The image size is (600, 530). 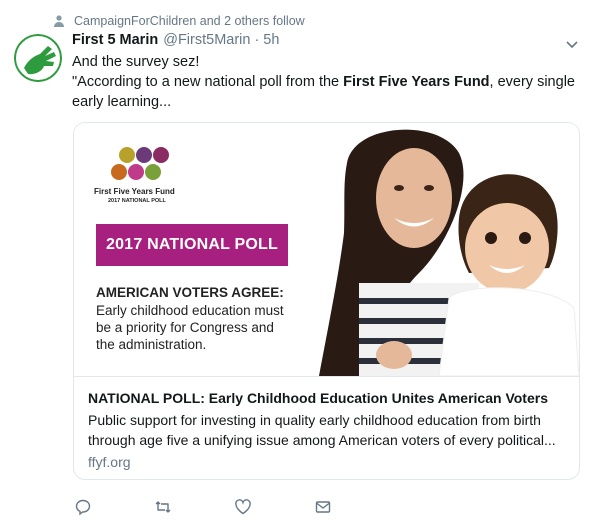 I want to click on first5-logo-icon, so click(x=38, y=58).